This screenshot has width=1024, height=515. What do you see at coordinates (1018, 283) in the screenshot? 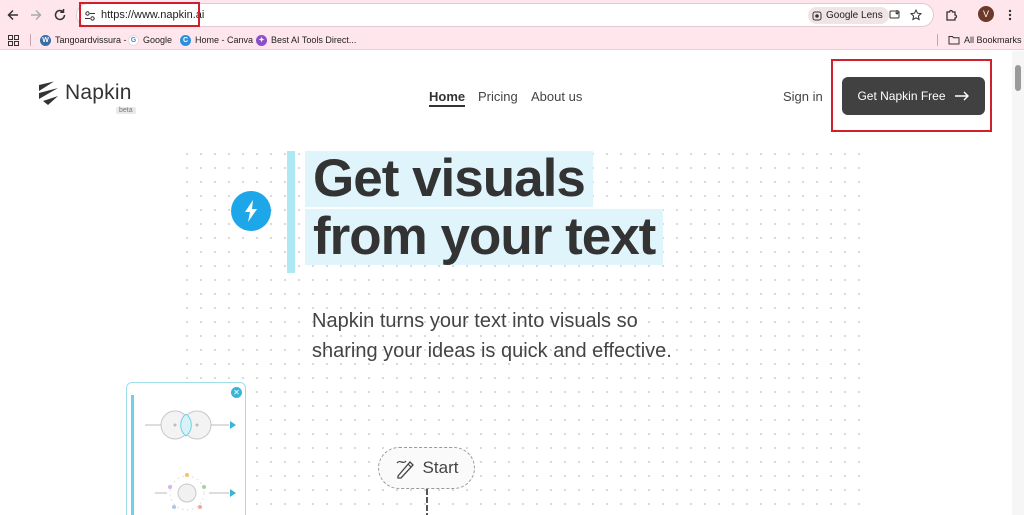
I see `page-scrollbar` at bounding box center [1018, 283].